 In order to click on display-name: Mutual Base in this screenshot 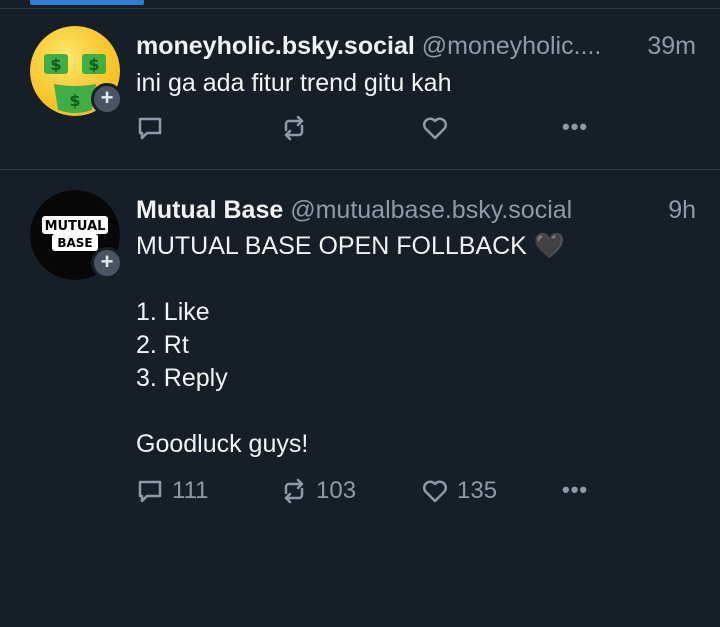, I will do `click(209, 210)`.